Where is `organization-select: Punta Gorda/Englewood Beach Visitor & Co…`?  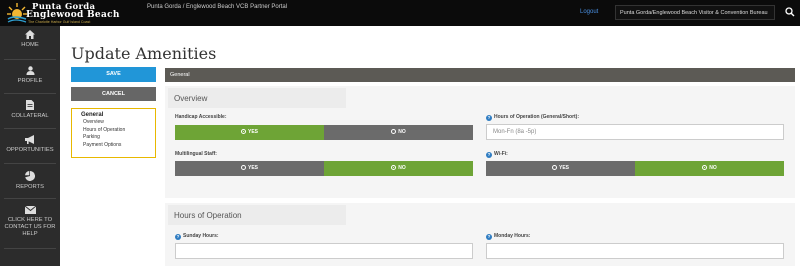 organization-select: Punta Gorda/Englewood Beach Visitor & Co… is located at coordinates (695, 12).